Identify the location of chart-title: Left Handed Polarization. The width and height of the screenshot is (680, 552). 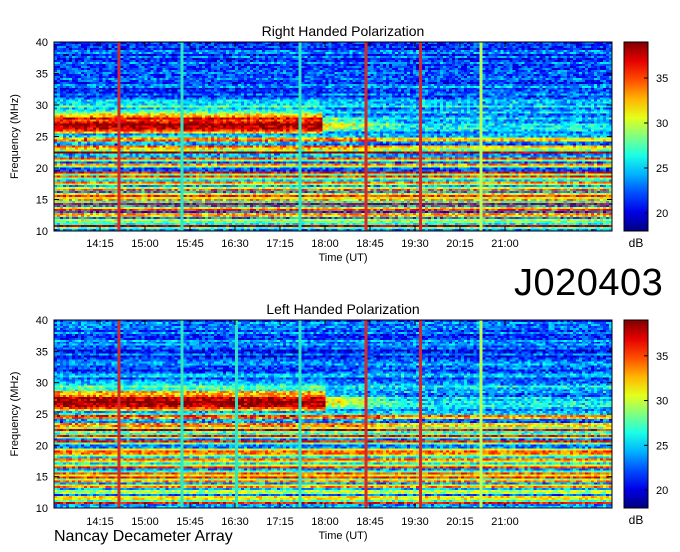
(342, 309).